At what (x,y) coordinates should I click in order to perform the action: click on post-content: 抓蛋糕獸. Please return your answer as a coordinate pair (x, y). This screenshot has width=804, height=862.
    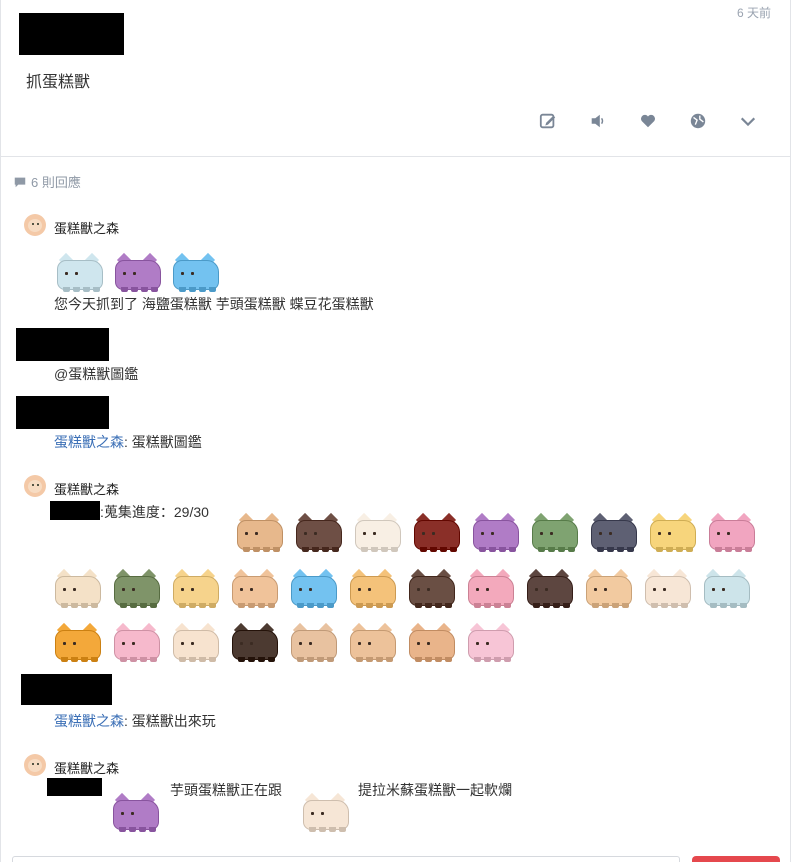
    Looking at the image, I should click on (58, 82).